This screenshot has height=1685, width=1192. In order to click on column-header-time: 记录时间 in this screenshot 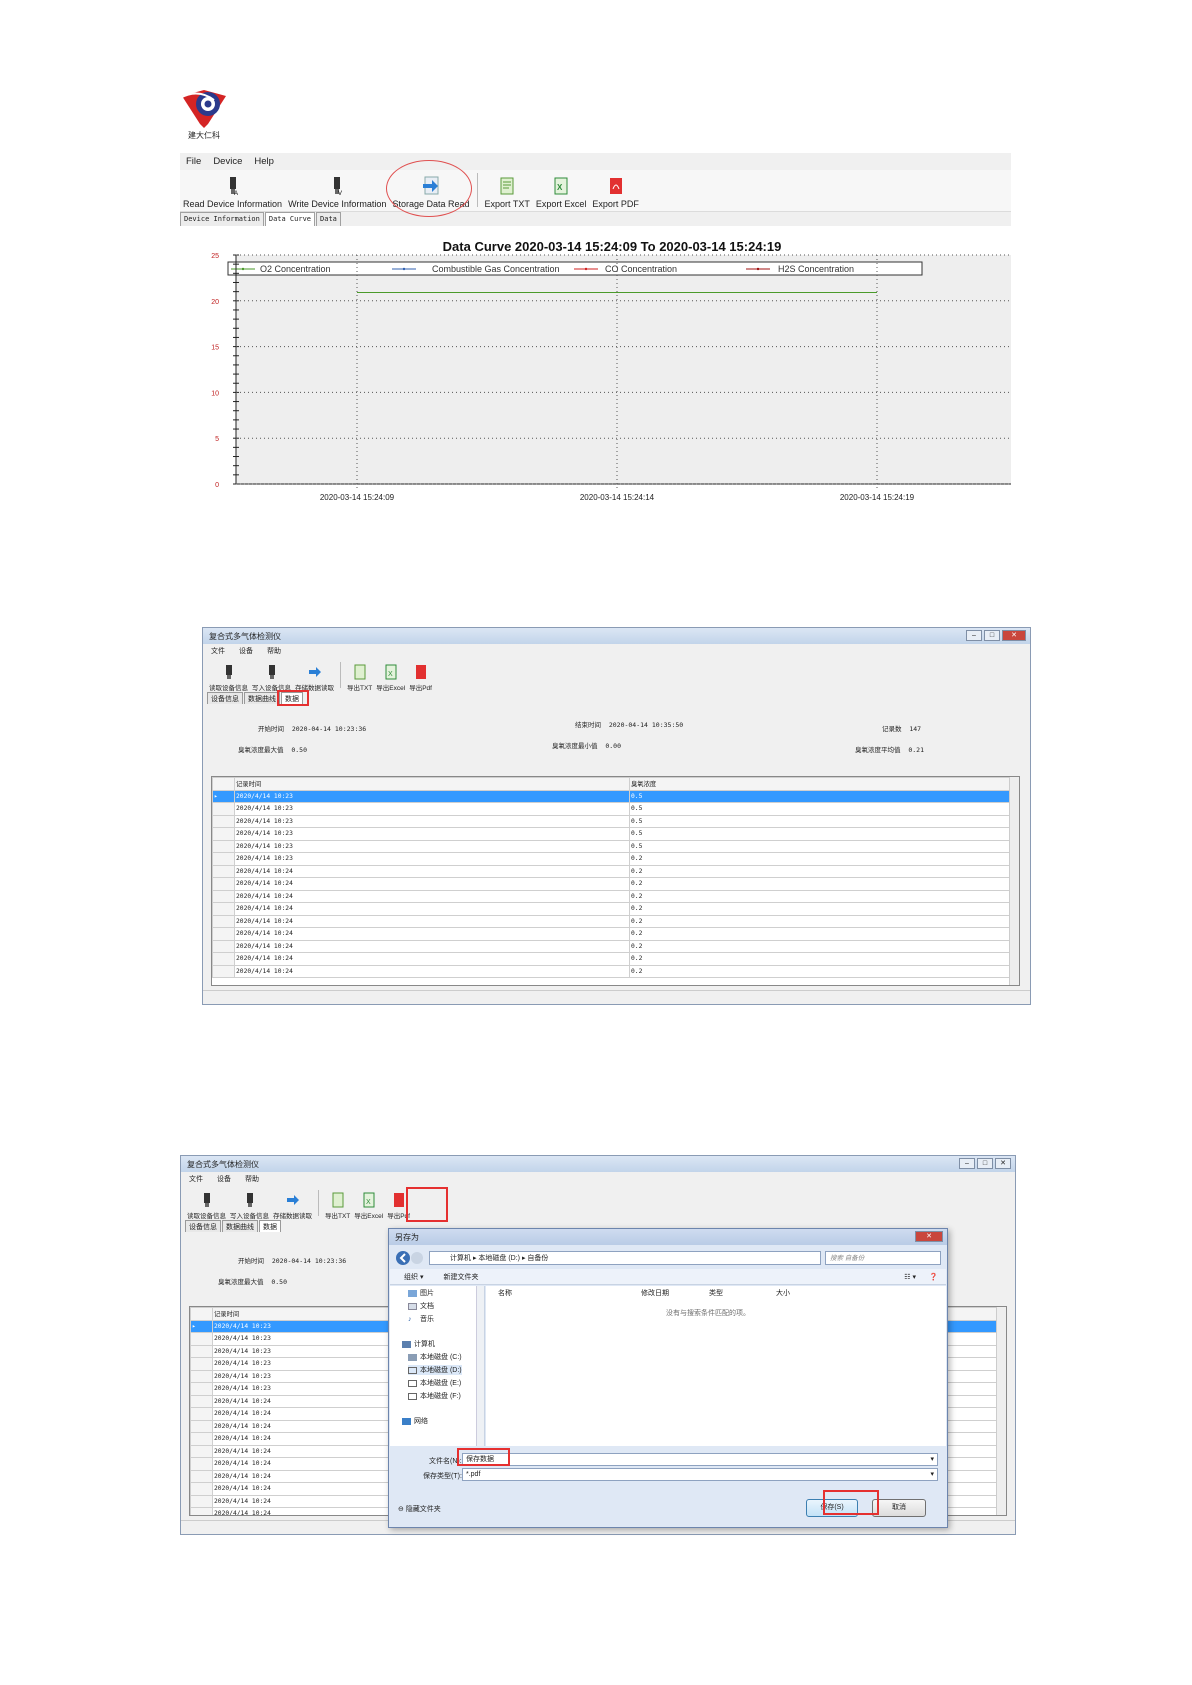, I will do `click(432, 784)`.